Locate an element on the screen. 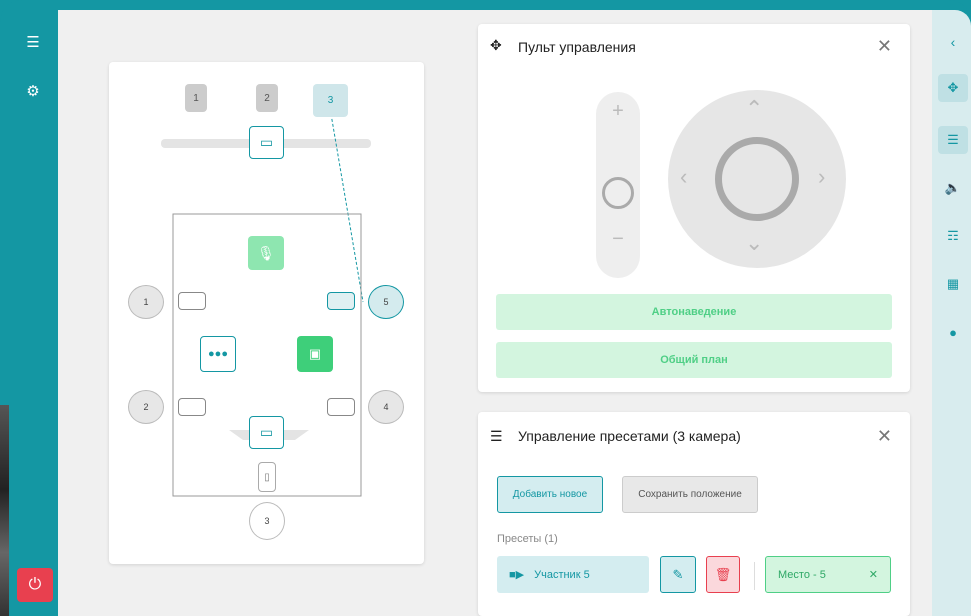  pencil-icon: ✎ is located at coordinates (678, 574).